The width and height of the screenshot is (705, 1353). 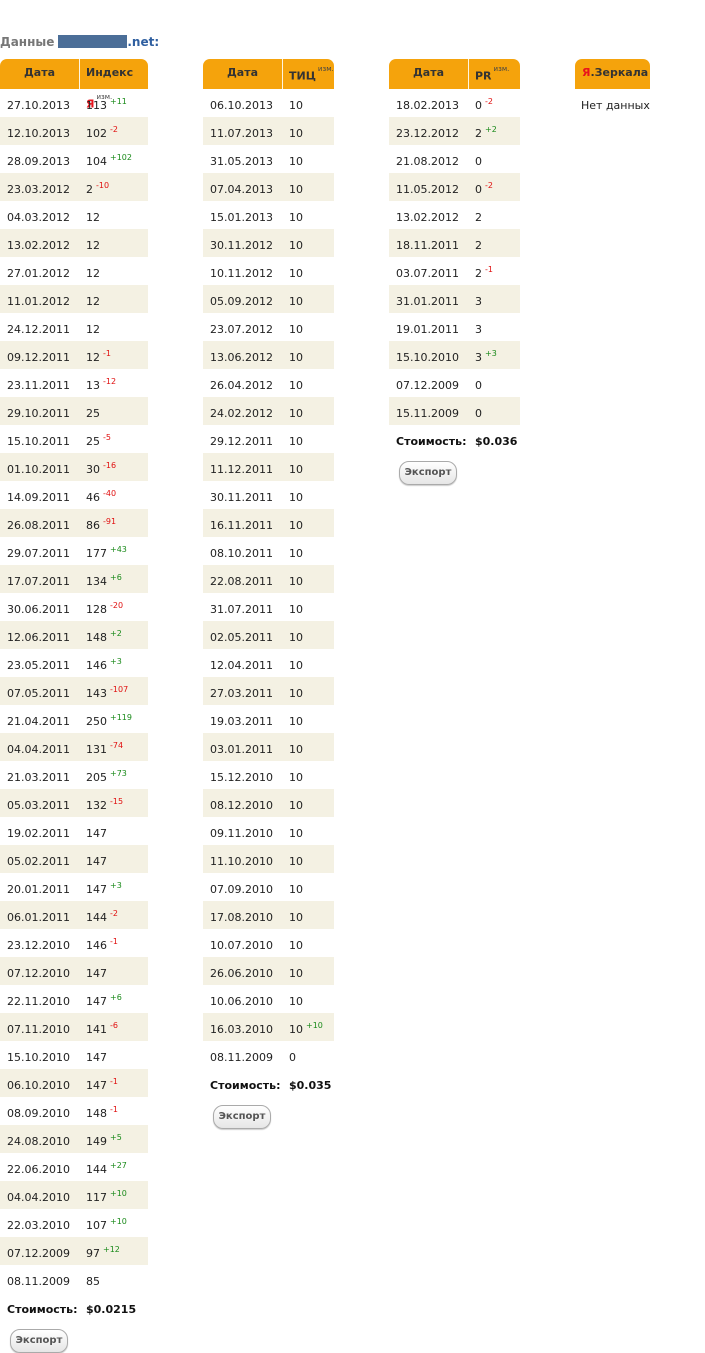 What do you see at coordinates (110, 381) in the screenshot?
I see `row-change: -12` at bounding box center [110, 381].